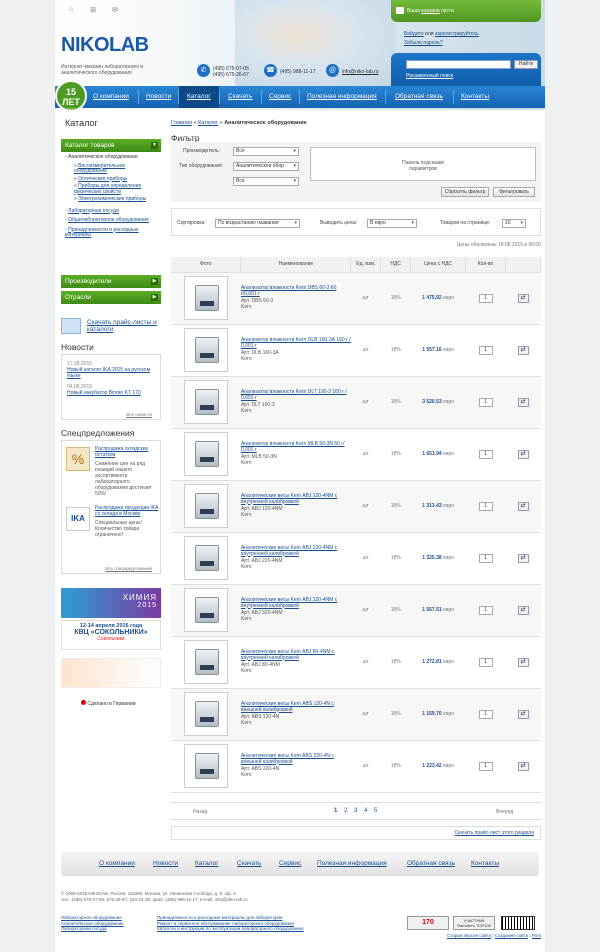  What do you see at coordinates (117, 864) in the screenshot?
I see `footer-nav-item: О компании` at bounding box center [117, 864].